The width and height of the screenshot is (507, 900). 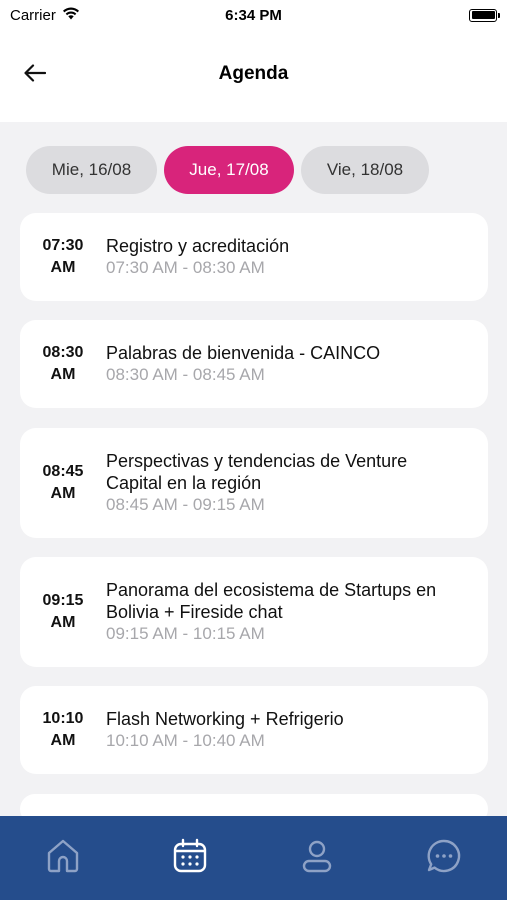 What do you see at coordinates (33, 15) in the screenshot?
I see `carrier-label: Carrier` at bounding box center [33, 15].